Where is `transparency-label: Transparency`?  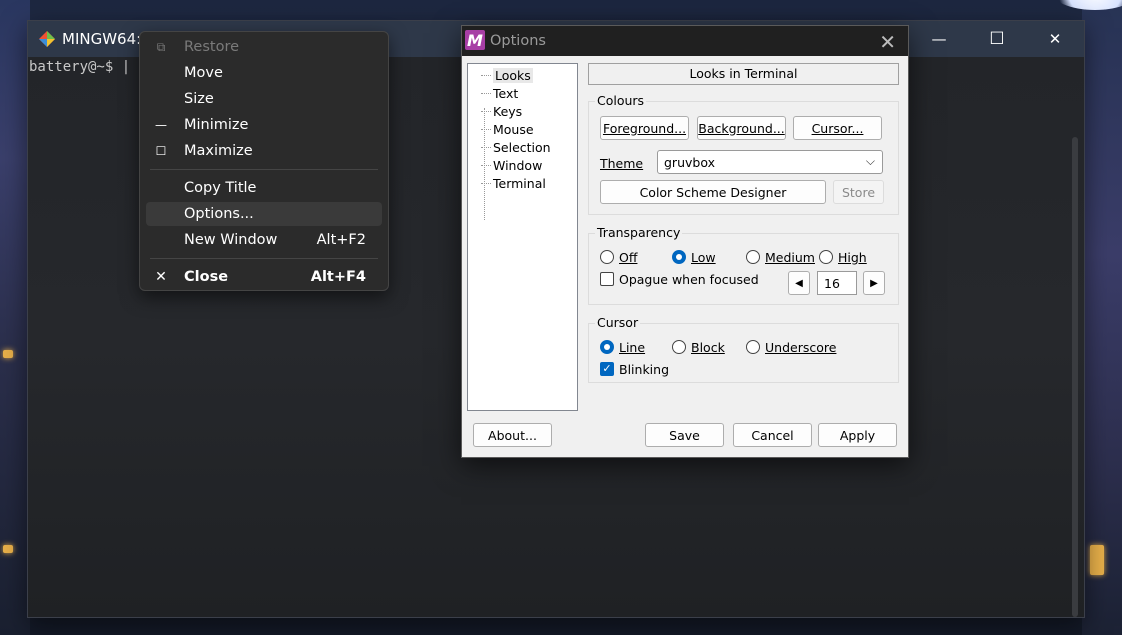 transparency-label: Transparency is located at coordinates (639, 232).